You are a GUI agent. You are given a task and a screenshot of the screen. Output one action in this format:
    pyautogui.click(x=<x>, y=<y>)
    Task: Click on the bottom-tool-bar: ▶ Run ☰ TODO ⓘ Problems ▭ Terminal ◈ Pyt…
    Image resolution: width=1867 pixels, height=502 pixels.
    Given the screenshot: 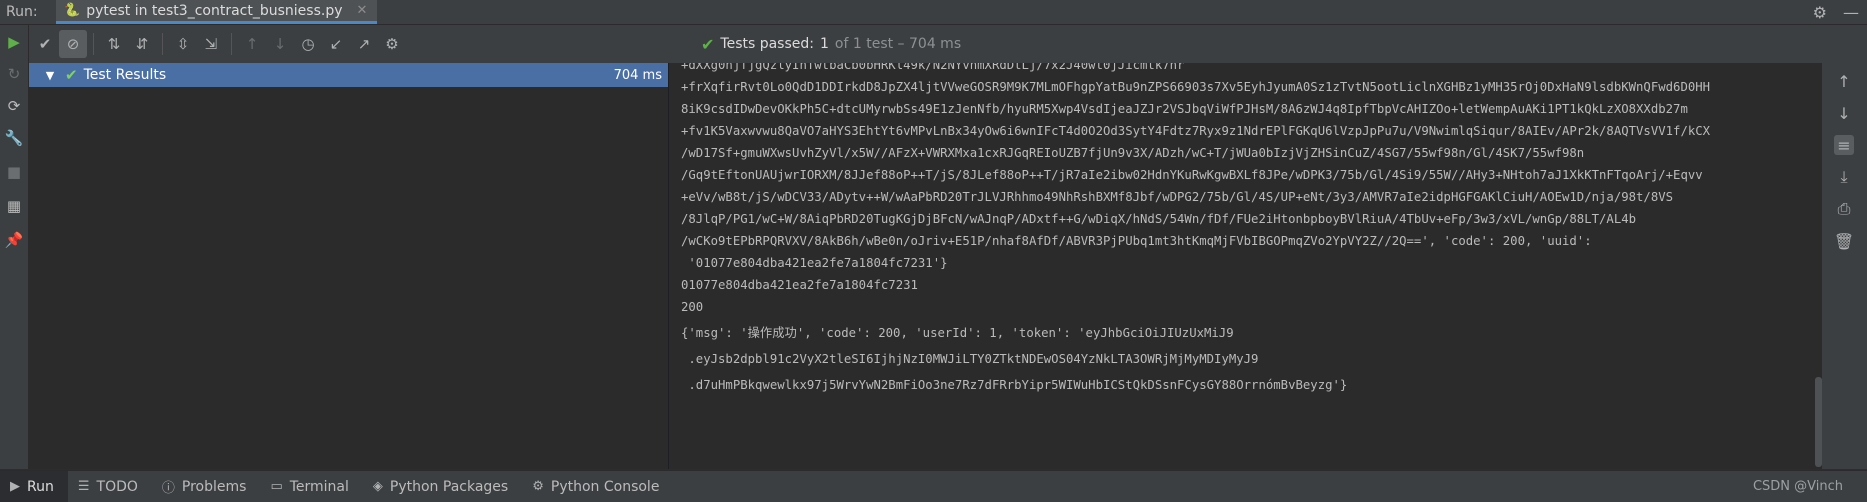 What is the action you would take?
    pyautogui.click(x=933, y=486)
    